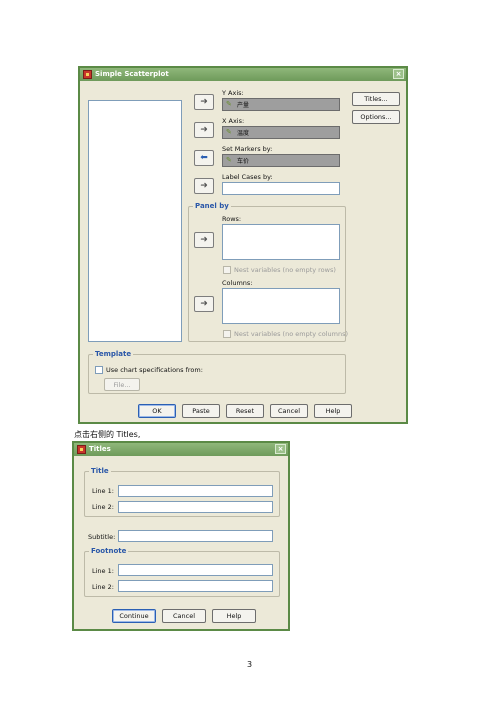 The height and width of the screenshot is (707, 500). I want to click on columns-nest-checkbox, so click(227, 334).